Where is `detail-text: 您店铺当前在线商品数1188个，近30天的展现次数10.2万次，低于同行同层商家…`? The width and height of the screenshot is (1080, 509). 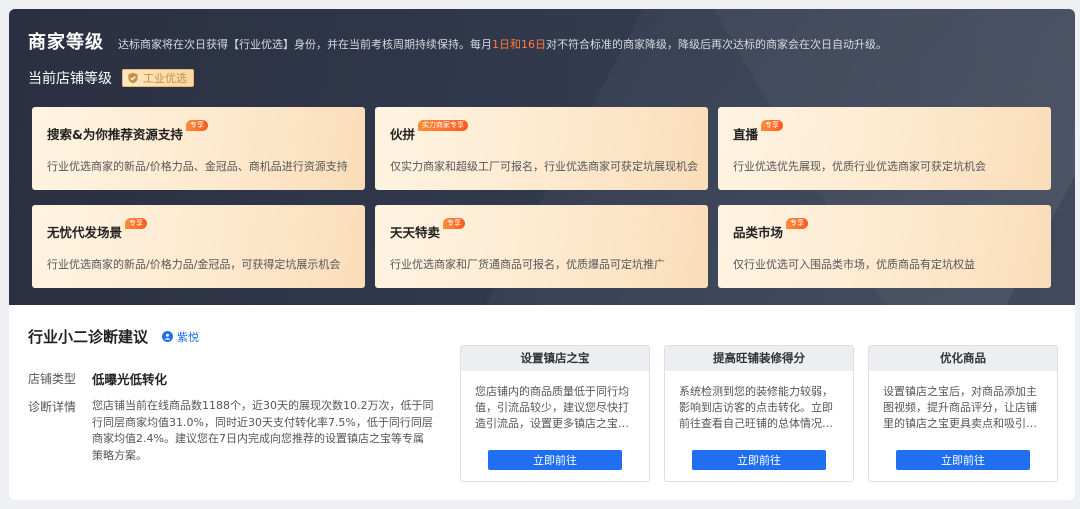
detail-text: 您店铺当前在线商品数1188个，近30天的展现次数10.2万次，低于同行同层商家… is located at coordinates (263, 430).